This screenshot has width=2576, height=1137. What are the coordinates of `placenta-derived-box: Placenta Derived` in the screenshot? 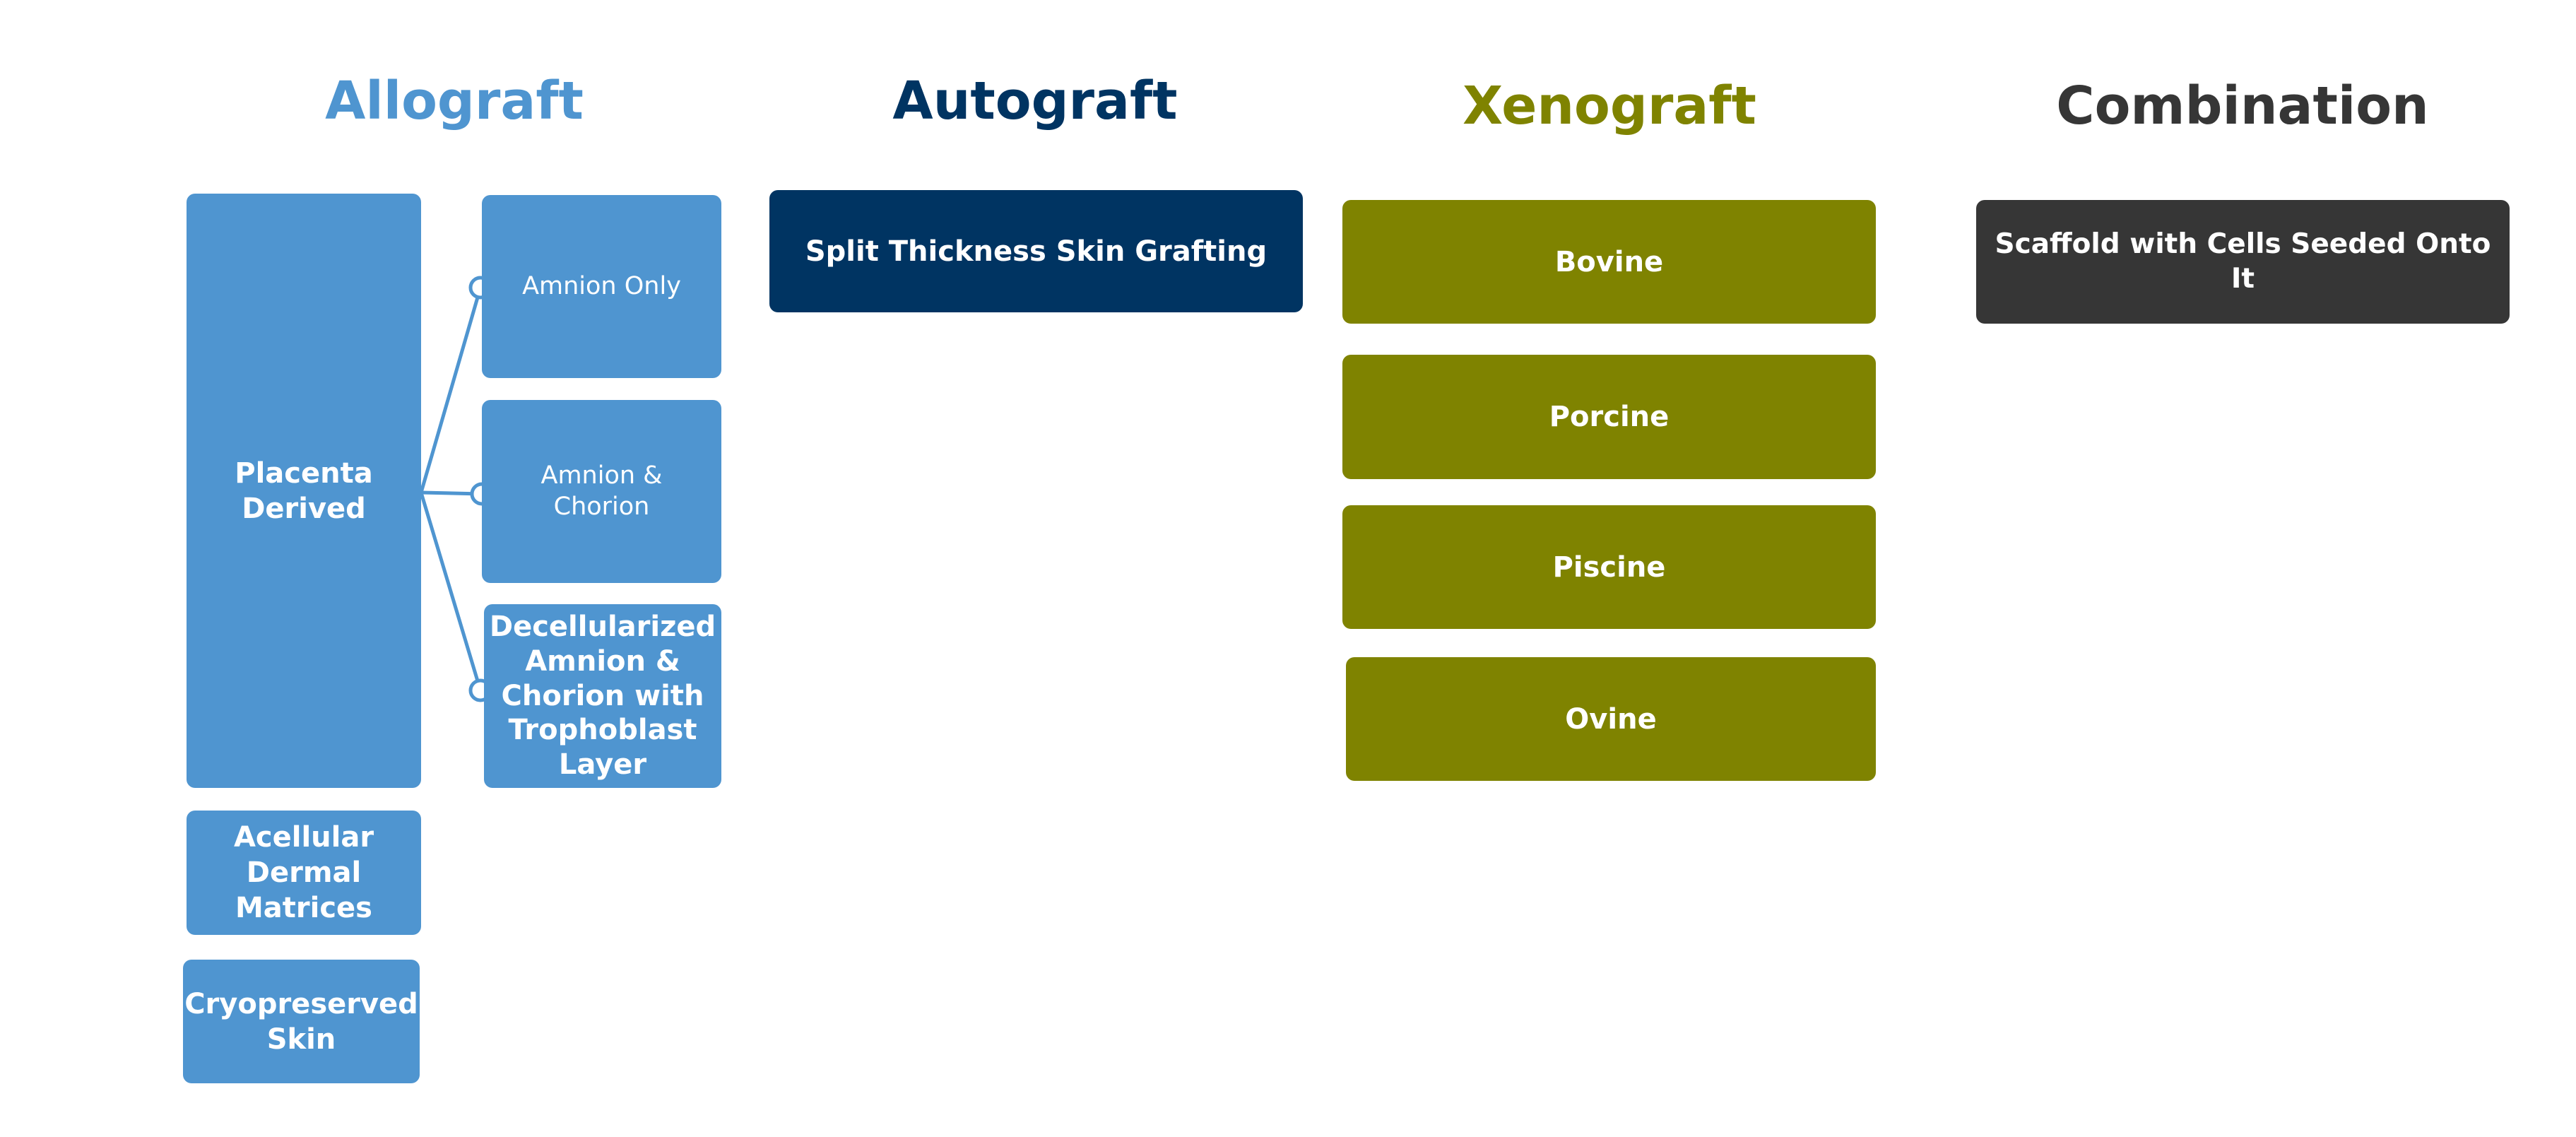 It's located at (304, 491).